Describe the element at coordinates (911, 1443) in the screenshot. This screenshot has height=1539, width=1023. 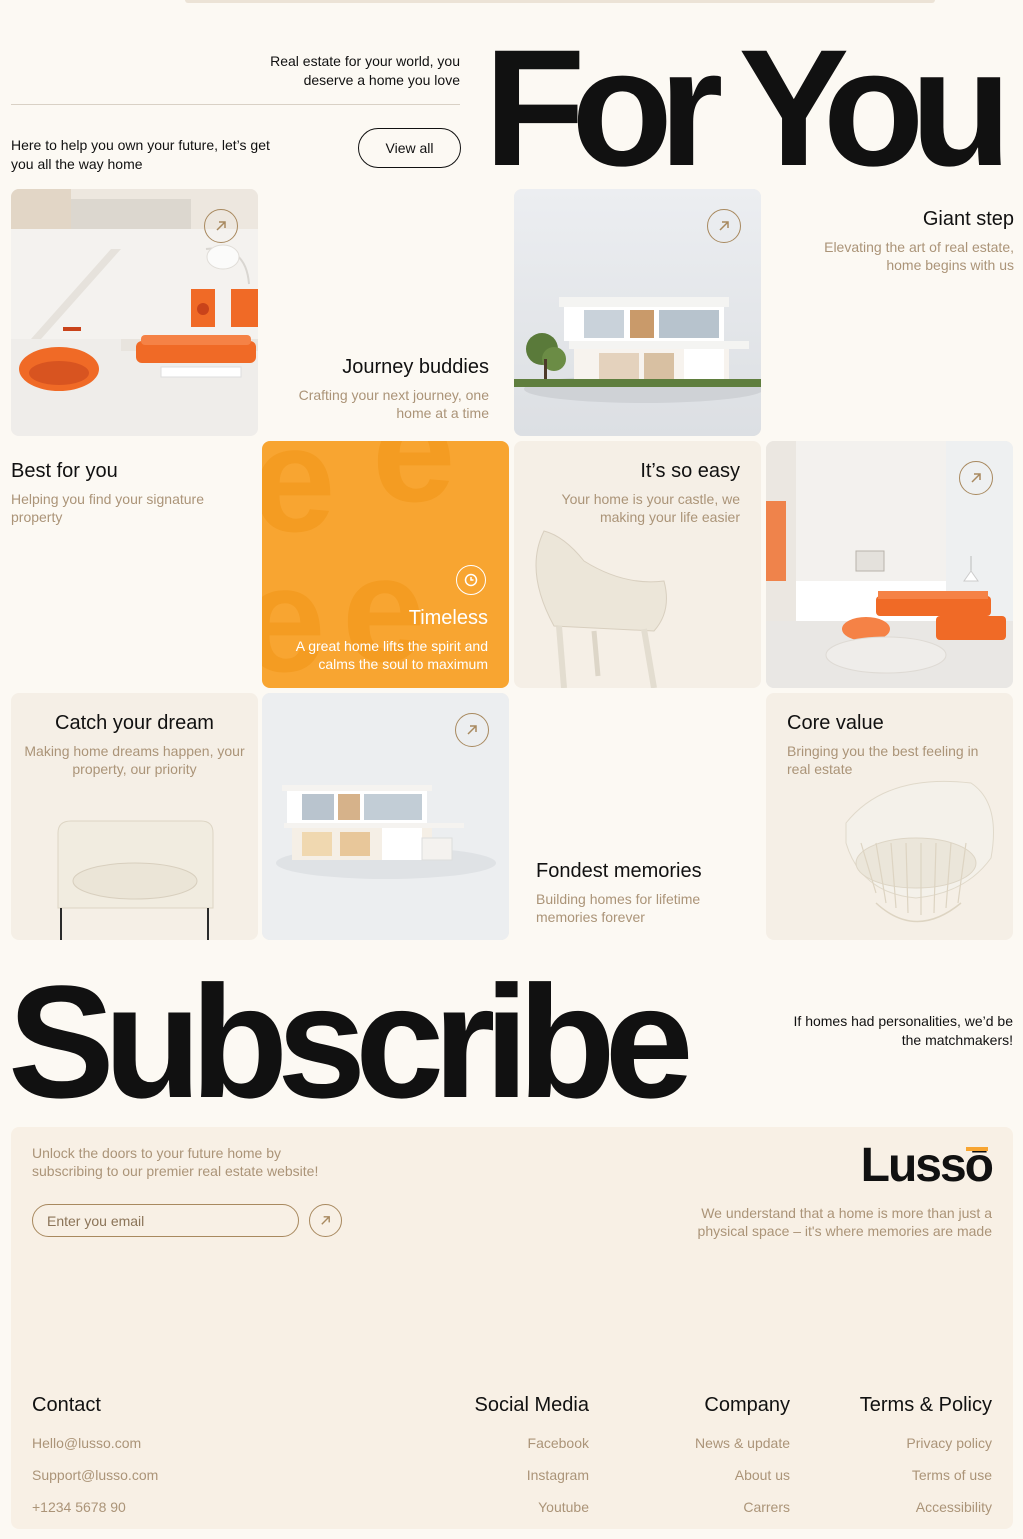
I see `terms-link-privacy: Privacy policy` at that location.